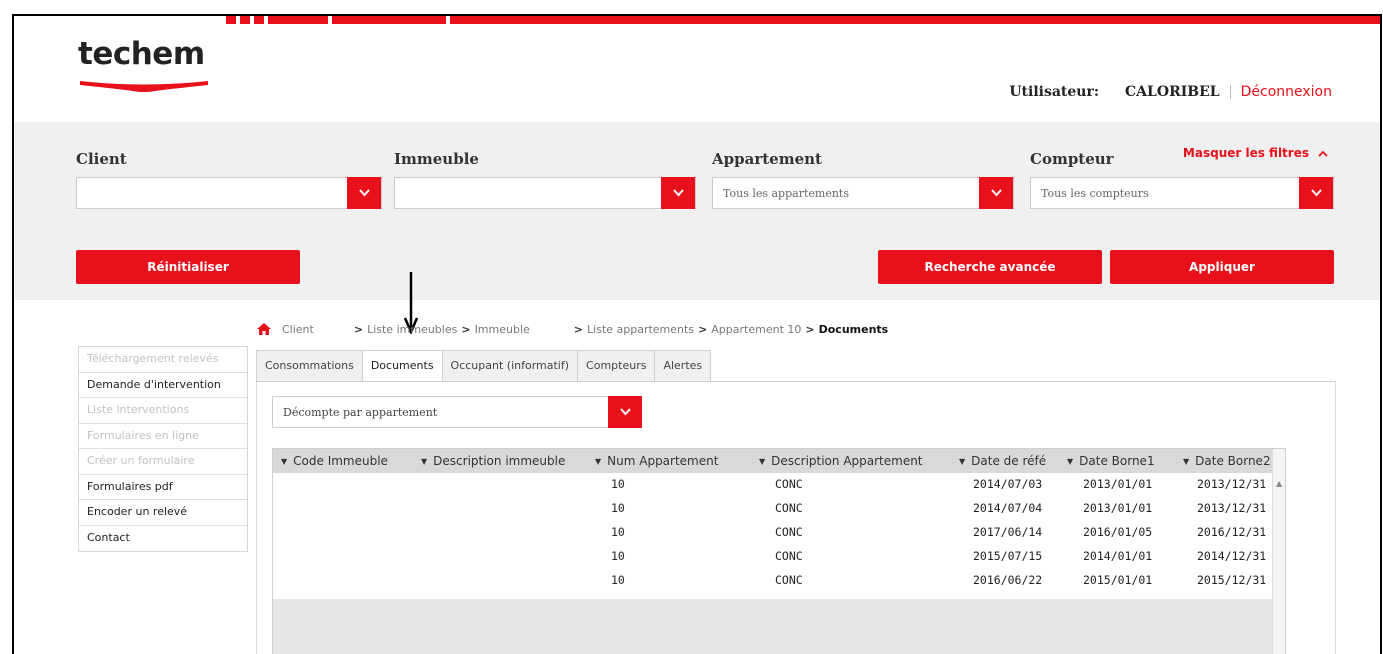  I want to click on filter-immeuble-label: Immeuble, so click(436, 159).